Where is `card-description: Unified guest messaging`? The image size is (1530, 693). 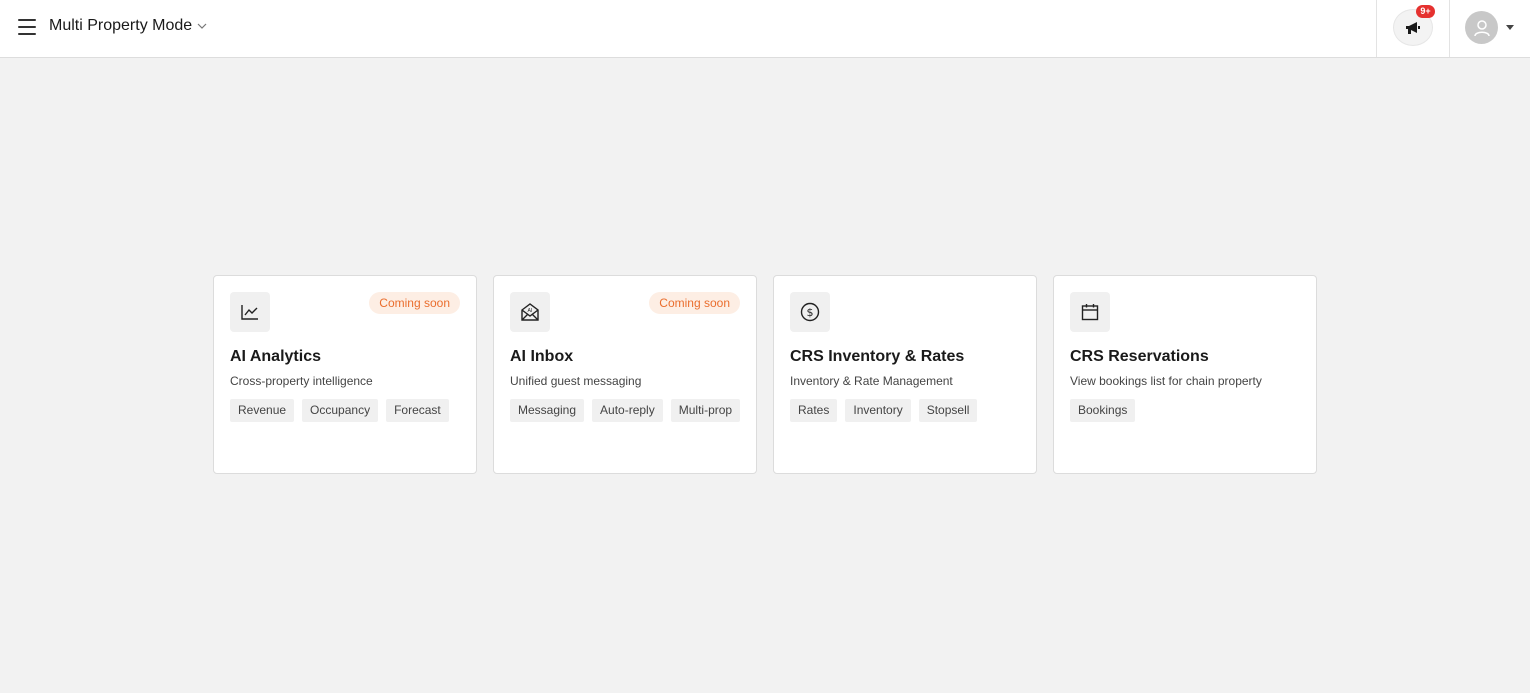 card-description: Unified guest messaging is located at coordinates (576, 381).